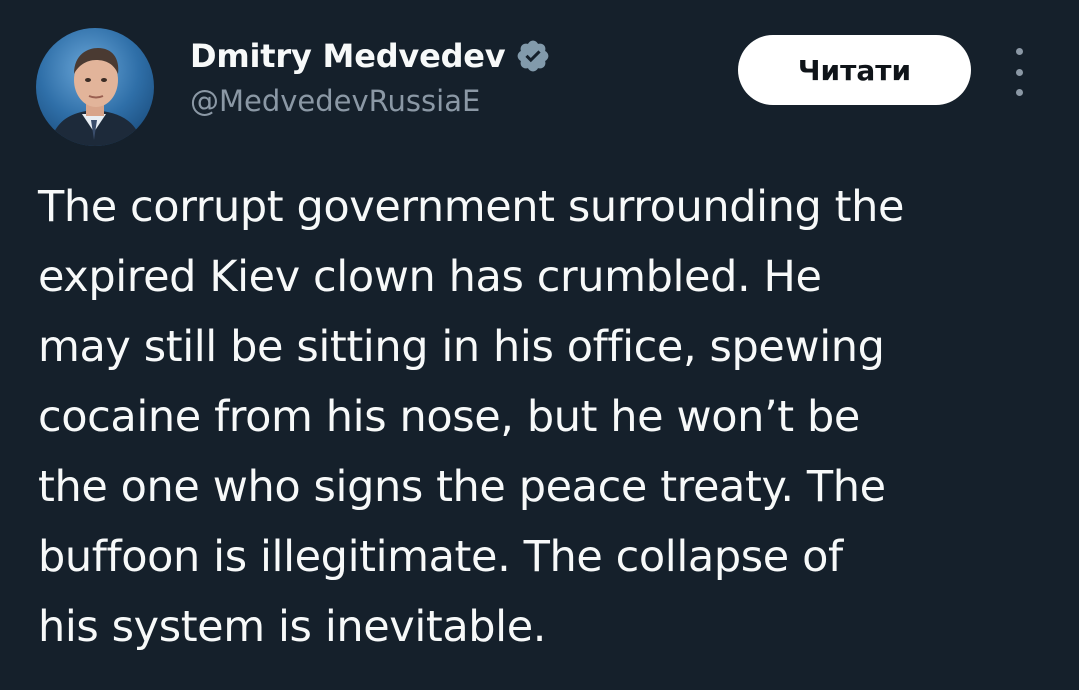  I want to click on more-vertical-icon, so click(1019, 72).